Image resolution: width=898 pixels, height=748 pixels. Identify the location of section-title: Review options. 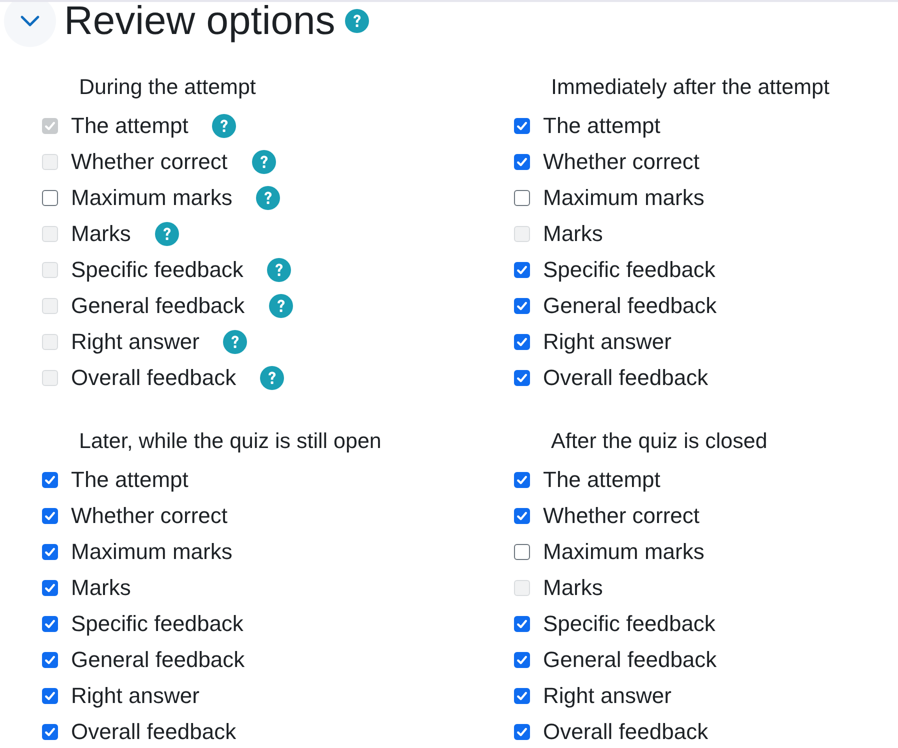
(200, 23).